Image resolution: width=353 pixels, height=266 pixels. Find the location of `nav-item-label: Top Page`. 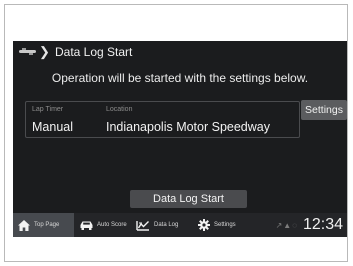

nav-item-label: Top Page is located at coordinates (47, 225).